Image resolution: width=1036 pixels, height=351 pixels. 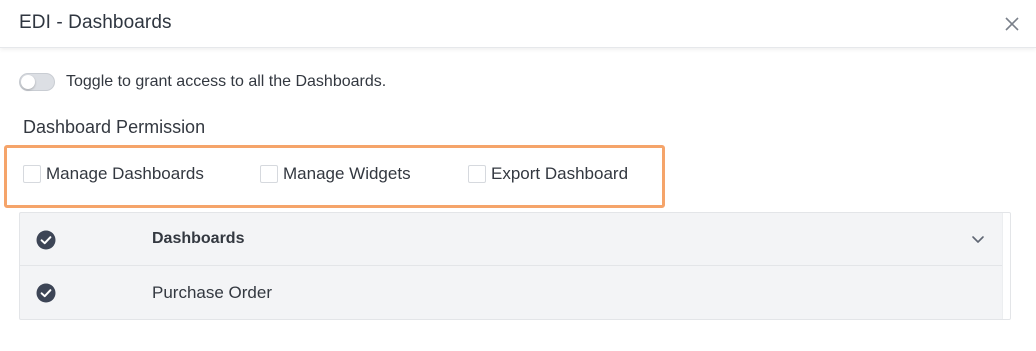 I want to click on close-icon, so click(x=1012, y=24).